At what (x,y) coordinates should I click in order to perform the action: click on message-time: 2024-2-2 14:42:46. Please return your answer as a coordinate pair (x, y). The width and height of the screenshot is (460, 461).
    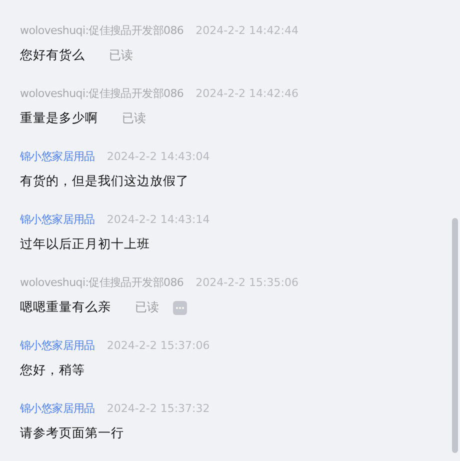
    Looking at the image, I should click on (247, 93).